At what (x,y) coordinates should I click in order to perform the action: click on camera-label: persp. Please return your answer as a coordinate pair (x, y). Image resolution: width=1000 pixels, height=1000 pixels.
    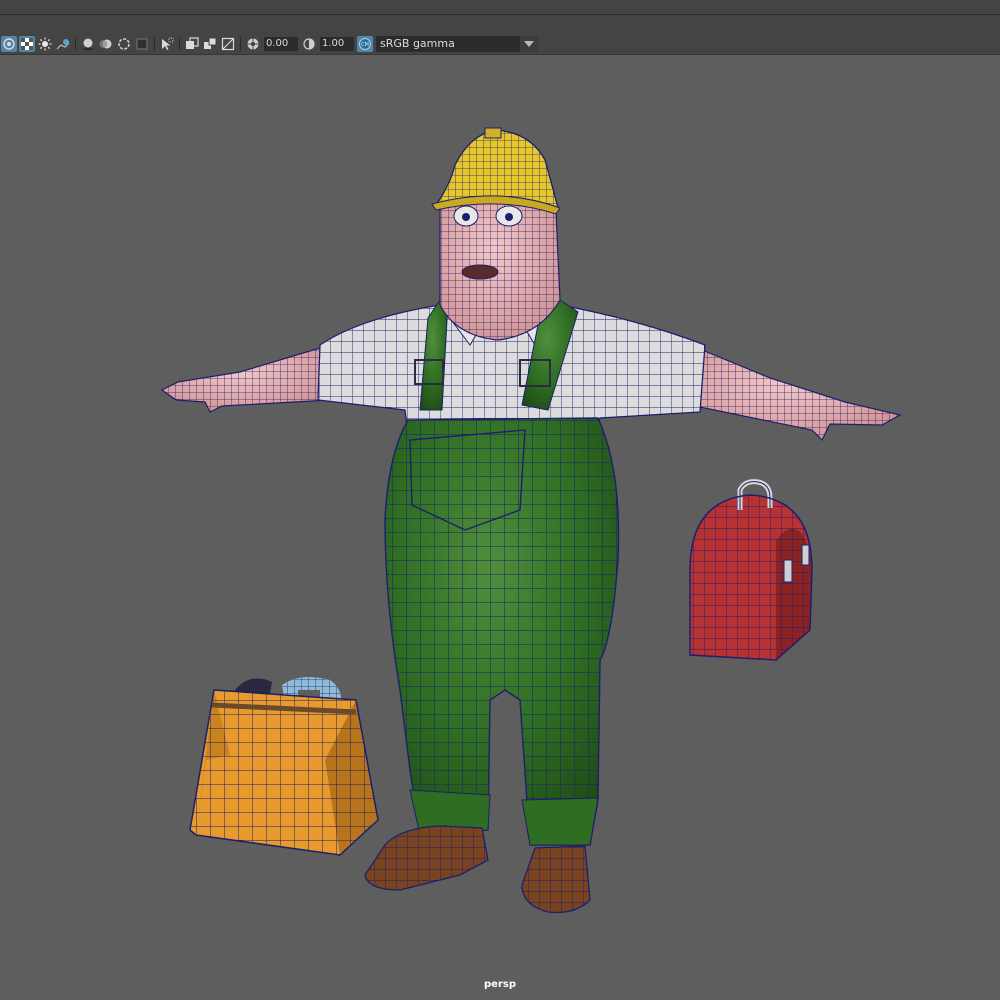
    Looking at the image, I should click on (500, 984).